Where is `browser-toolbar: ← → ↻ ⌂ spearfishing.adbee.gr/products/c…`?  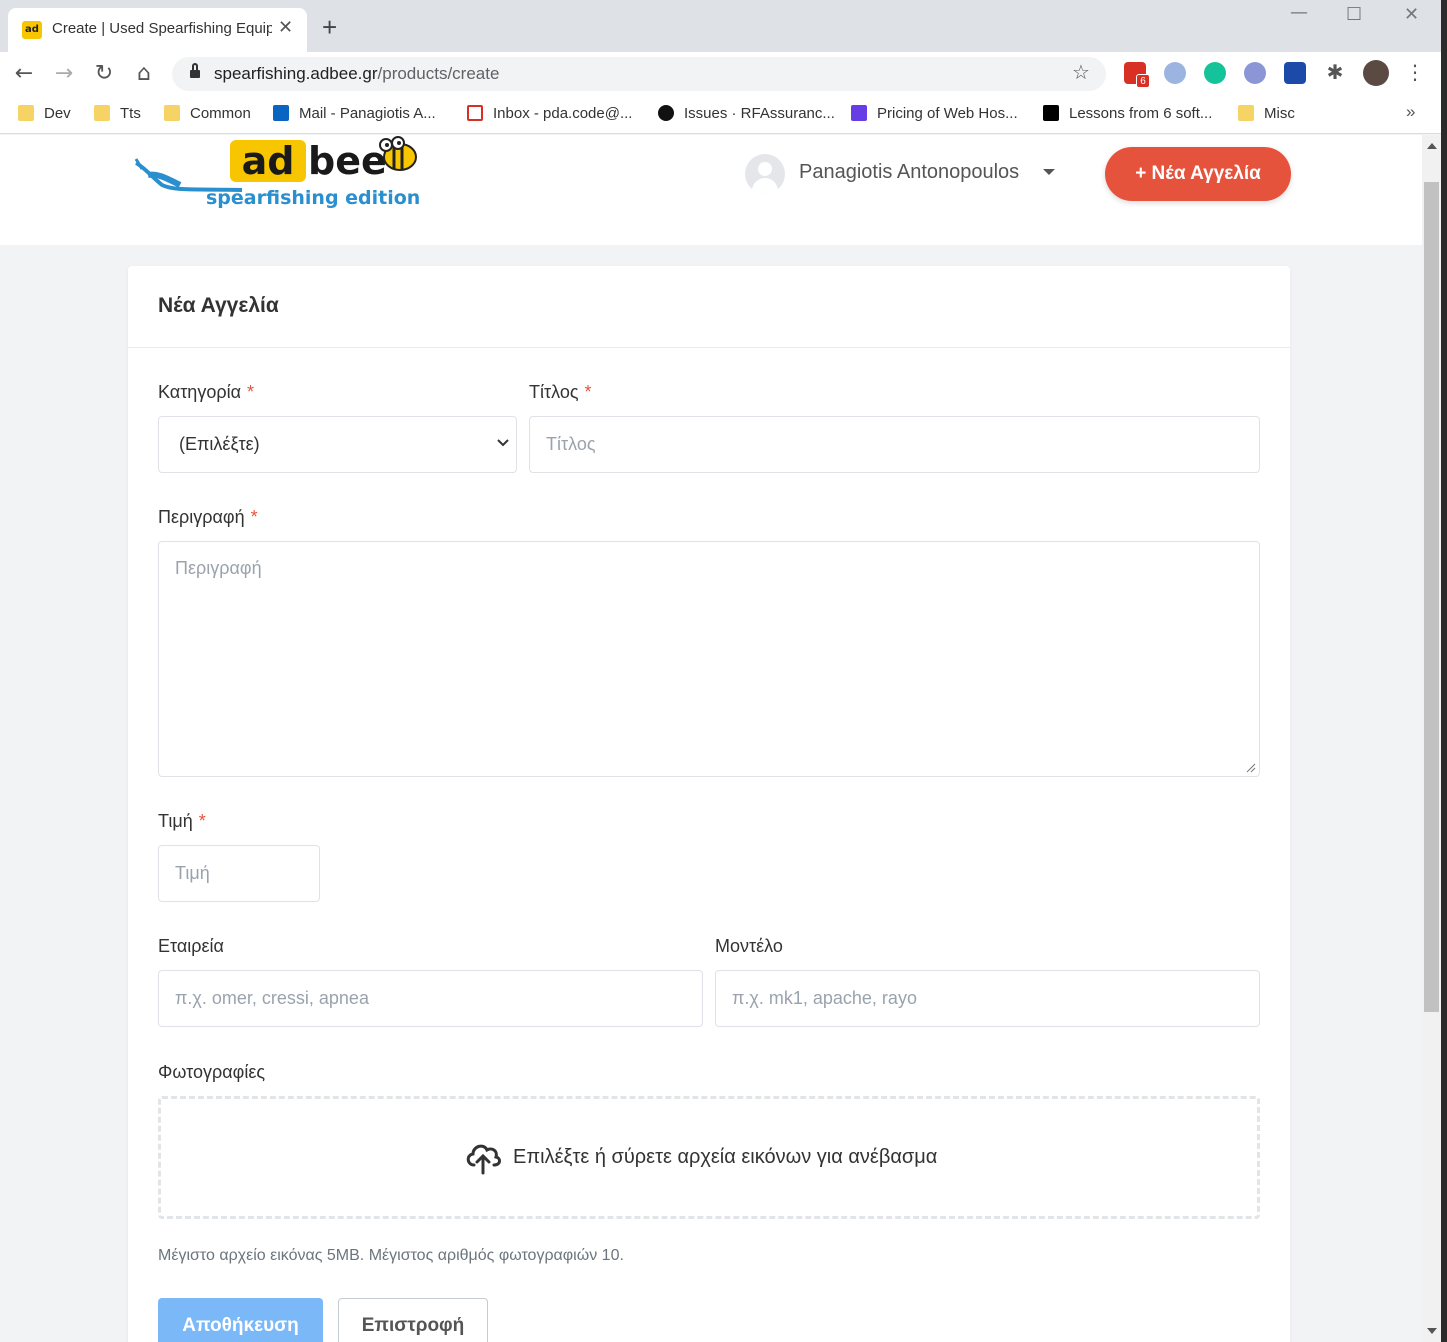 browser-toolbar: ← → ↻ ⌂ spearfishing.adbee.gr/products/c… is located at coordinates (720, 74).